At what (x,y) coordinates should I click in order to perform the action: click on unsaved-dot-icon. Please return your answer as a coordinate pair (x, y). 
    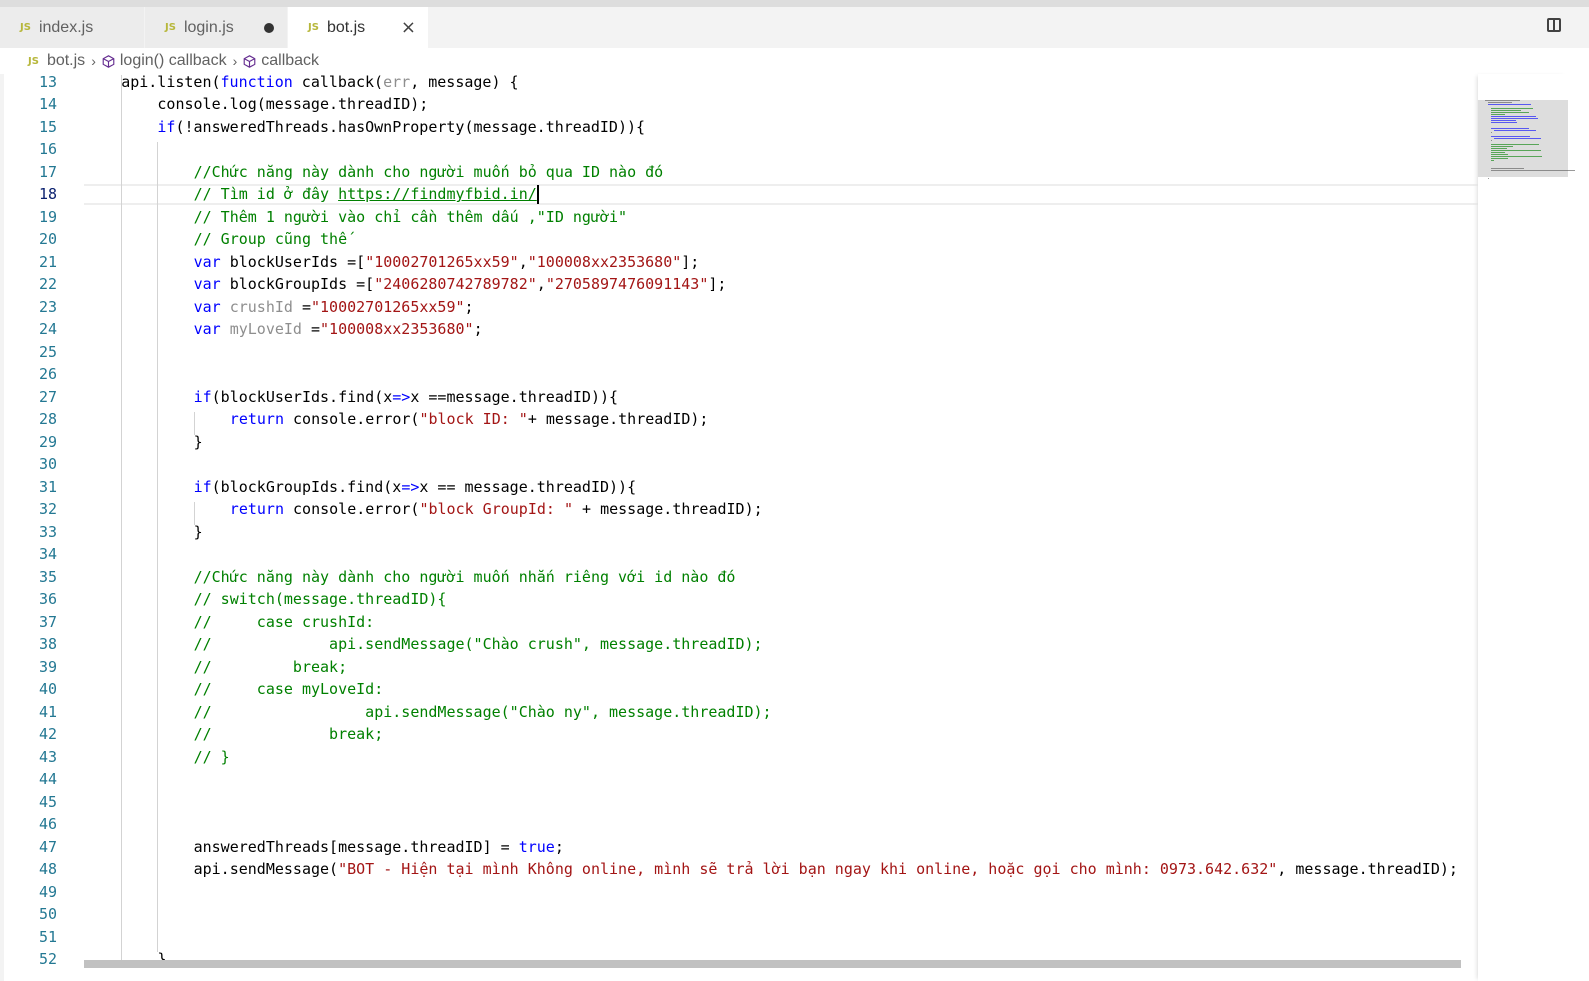
    Looking at the image, I should click on (269, 27).